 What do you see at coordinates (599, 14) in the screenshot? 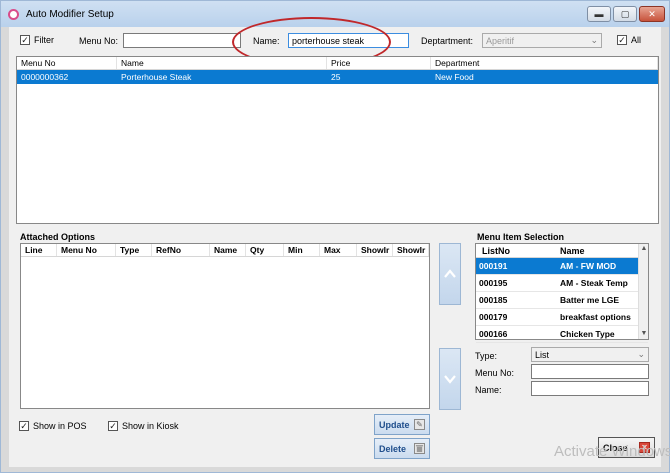
I see `minimize-button: ▬` at bounding box center [599, 14].